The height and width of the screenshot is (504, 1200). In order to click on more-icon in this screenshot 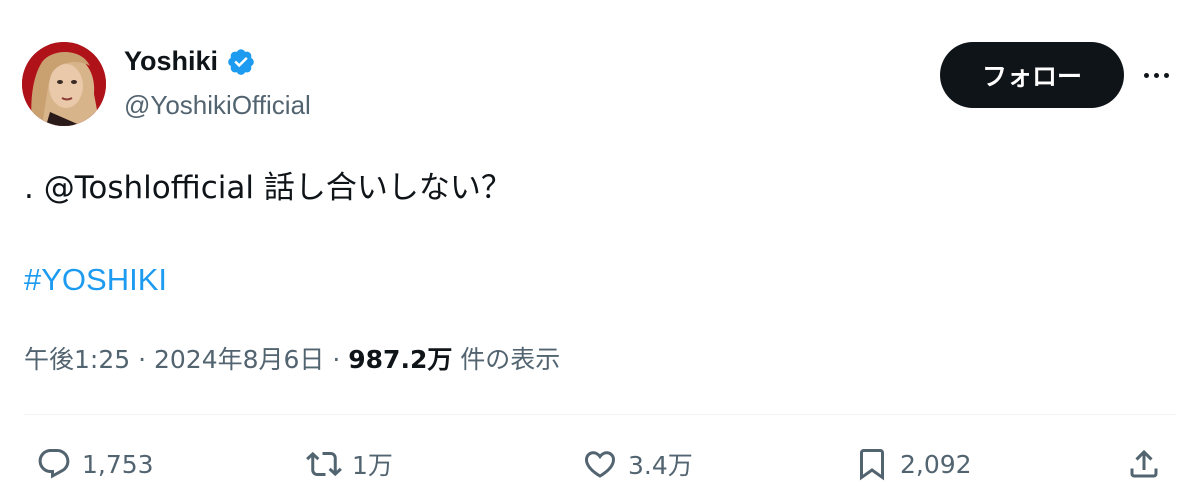, I will do `click(1156, 75)`.